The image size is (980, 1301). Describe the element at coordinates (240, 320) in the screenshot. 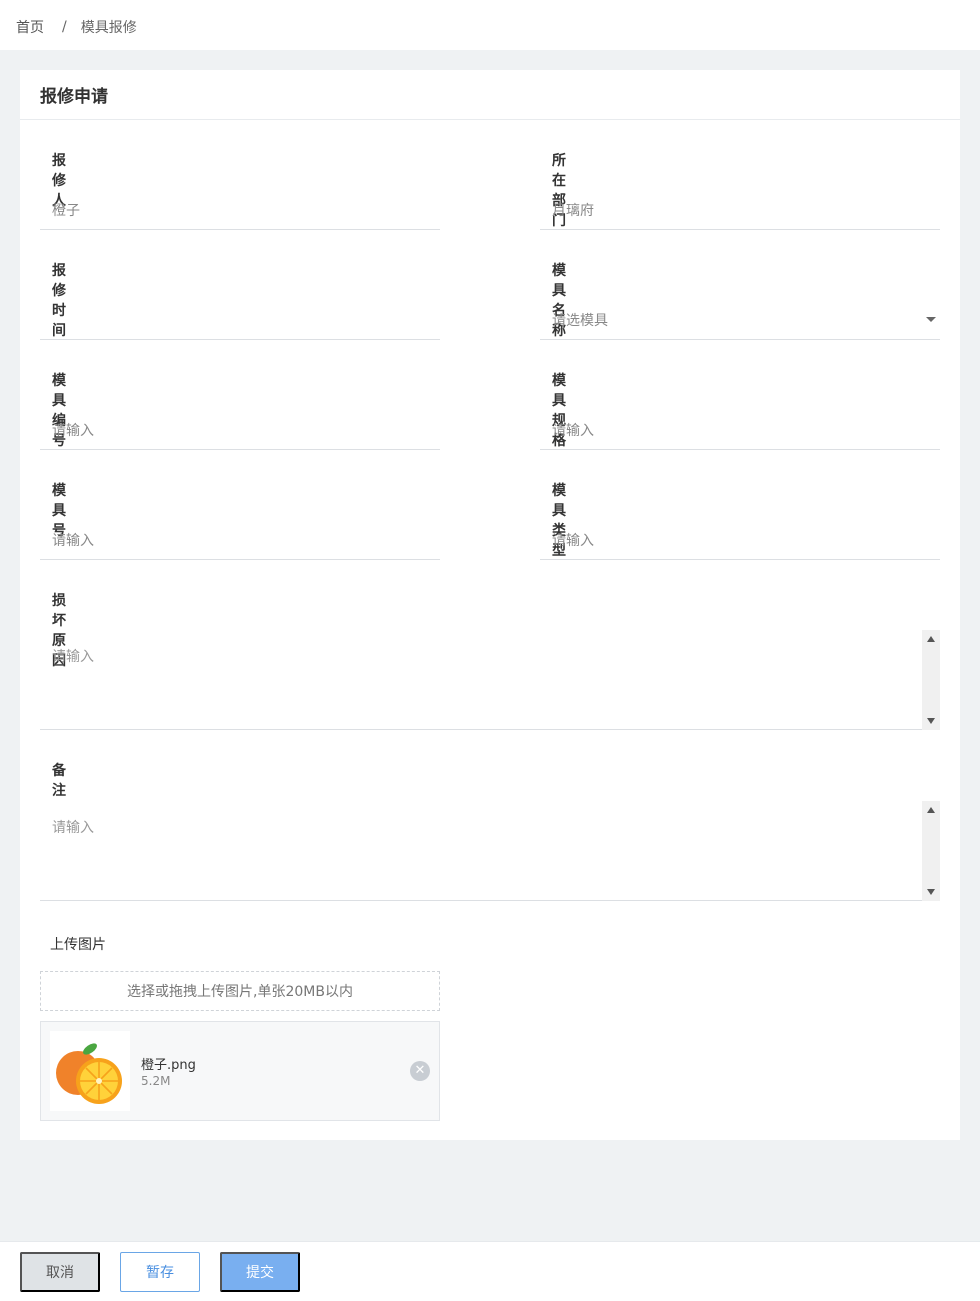

I see `repair-time-input` at that location.